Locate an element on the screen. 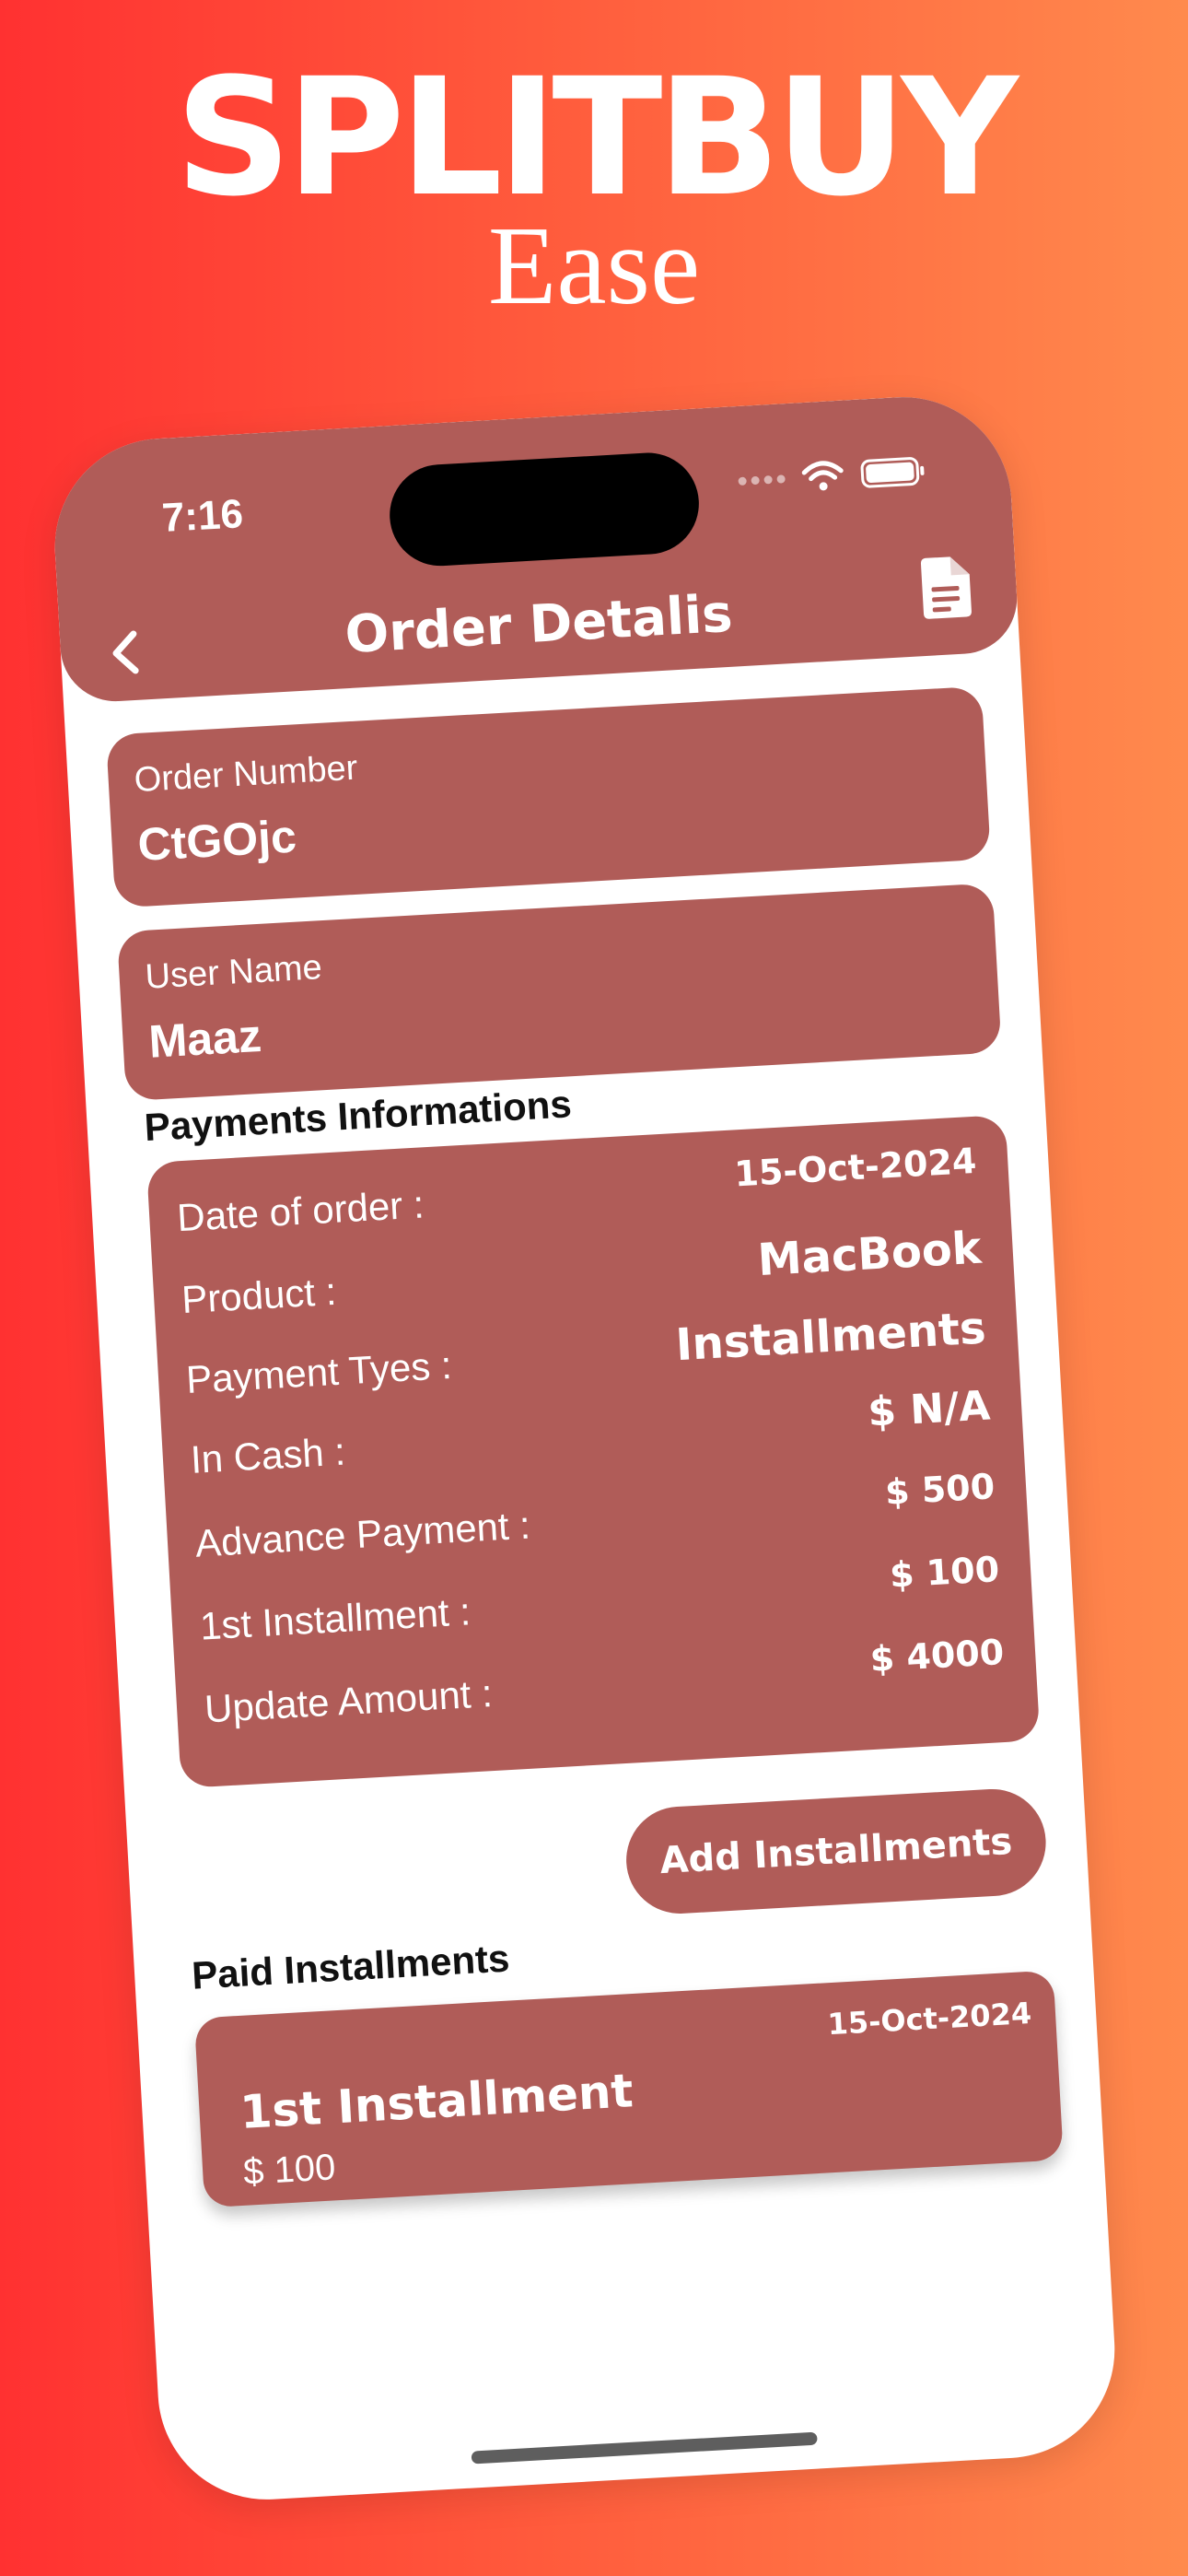  brand-subtitle: Ease is located at coordinates (594, 266).